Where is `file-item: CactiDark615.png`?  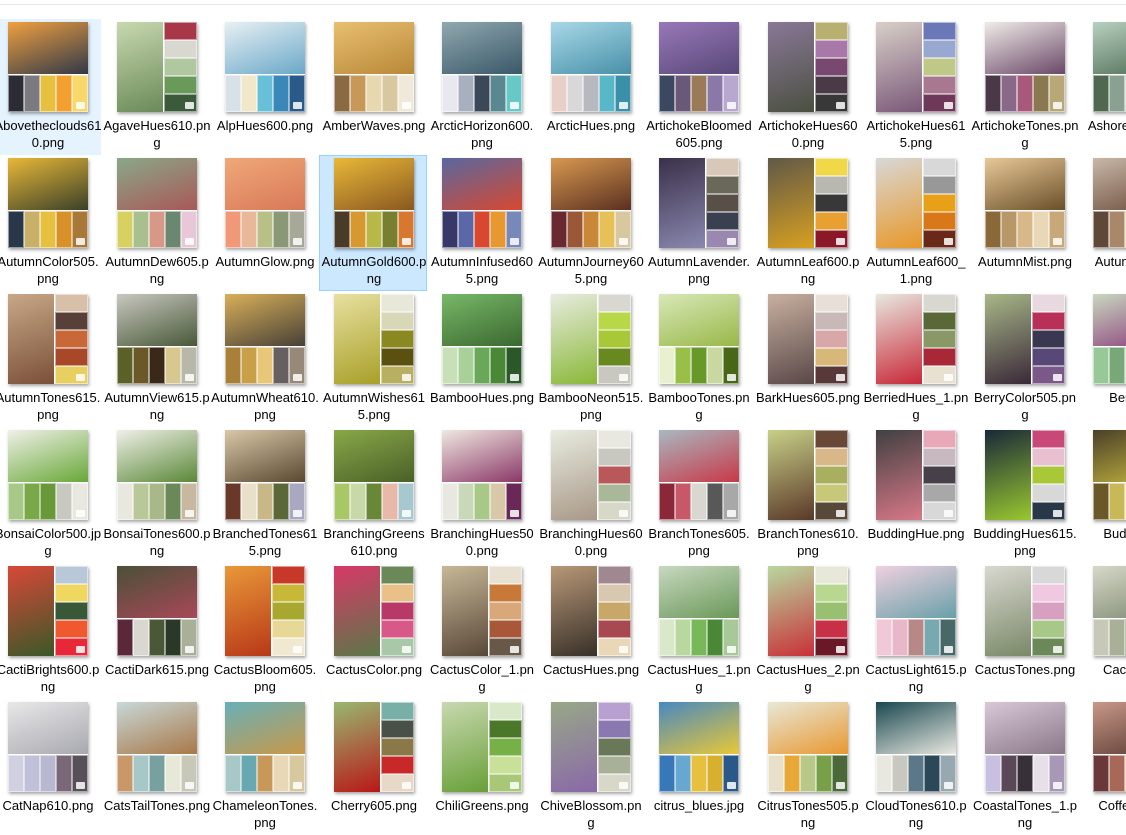
file-item: CactiDark615.png is located at coordinates (156, 631).